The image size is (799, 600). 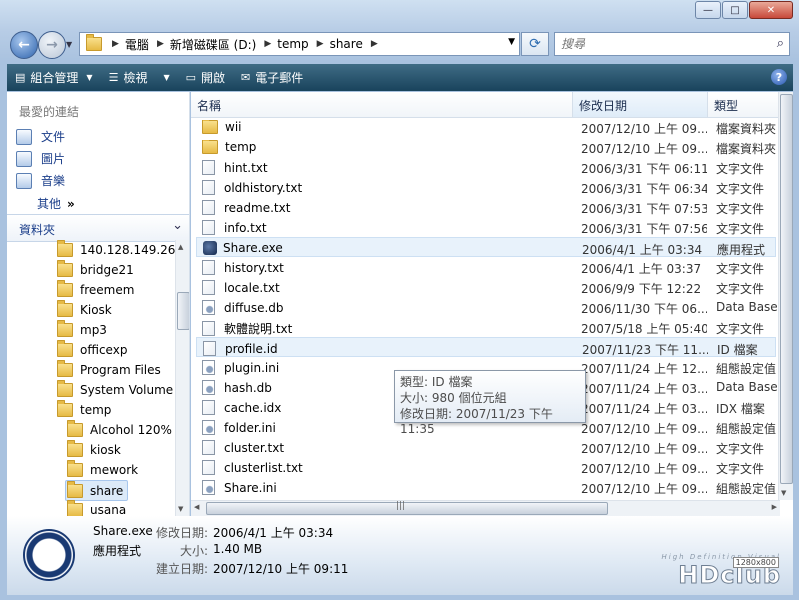 What do you see at coordinates (95, 289) in the screenshot?
I see `folder-tree-item: freemem` at bounding box center [95, 289].